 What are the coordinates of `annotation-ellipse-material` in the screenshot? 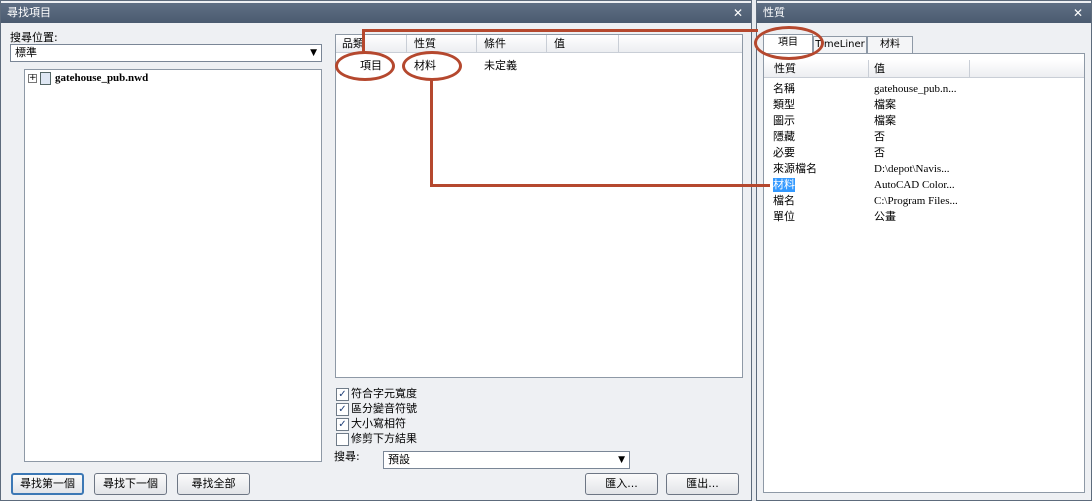 It's located at (432, 66).